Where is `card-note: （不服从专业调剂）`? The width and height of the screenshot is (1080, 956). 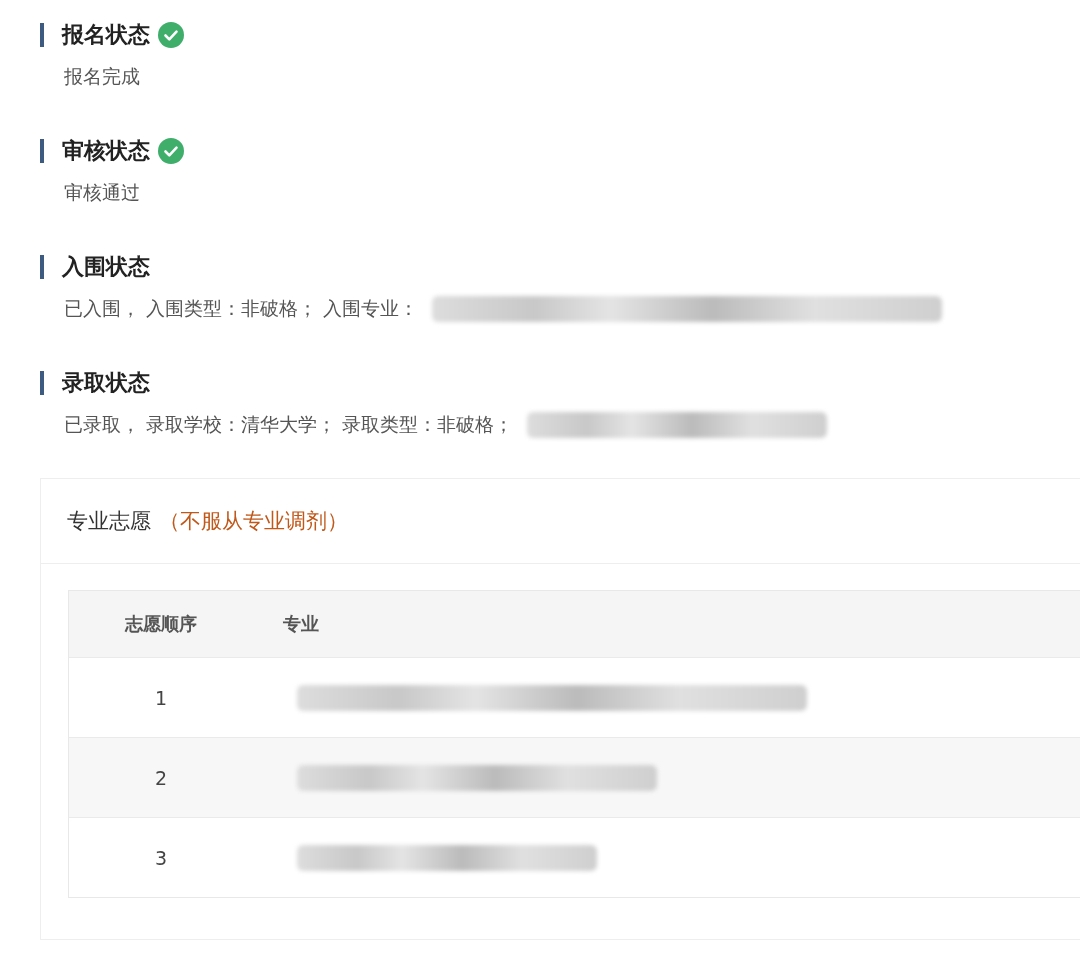
card-note: （不服从专业调剂） is located at coordinates (253, 521).